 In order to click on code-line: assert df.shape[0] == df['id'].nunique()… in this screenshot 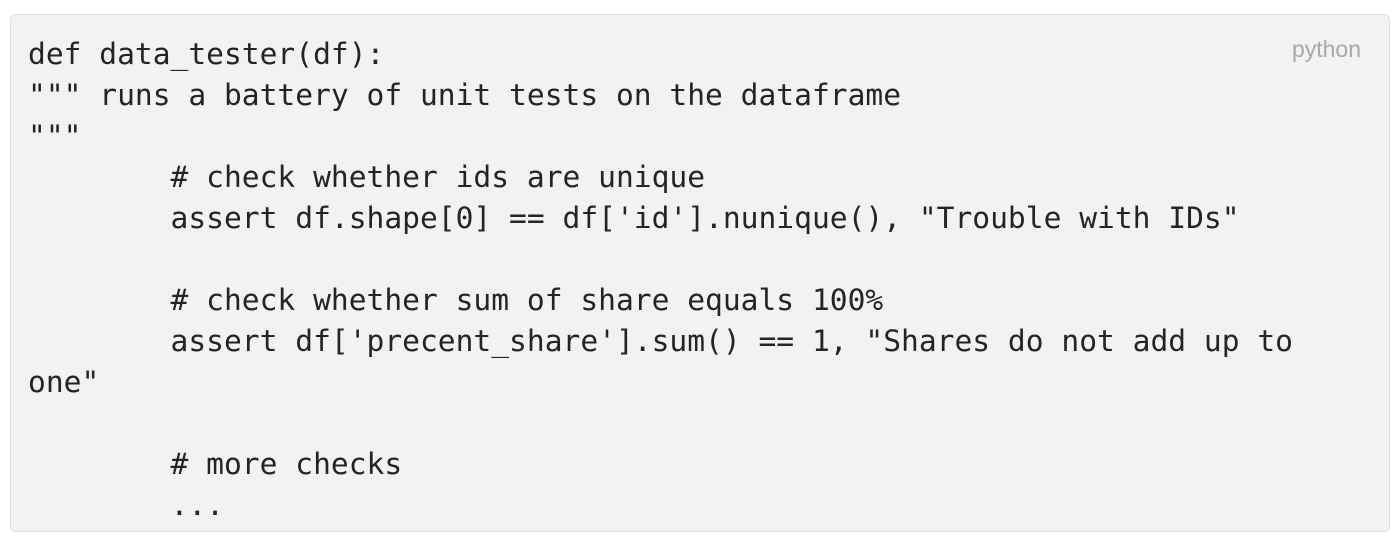, I will do `click(634, 218)`.